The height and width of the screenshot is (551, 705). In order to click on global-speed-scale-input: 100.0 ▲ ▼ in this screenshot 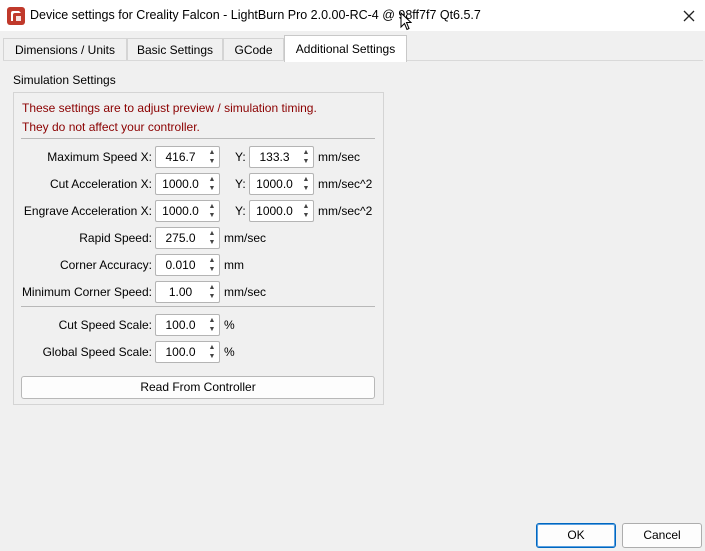, I will do `click(187, 352)`.